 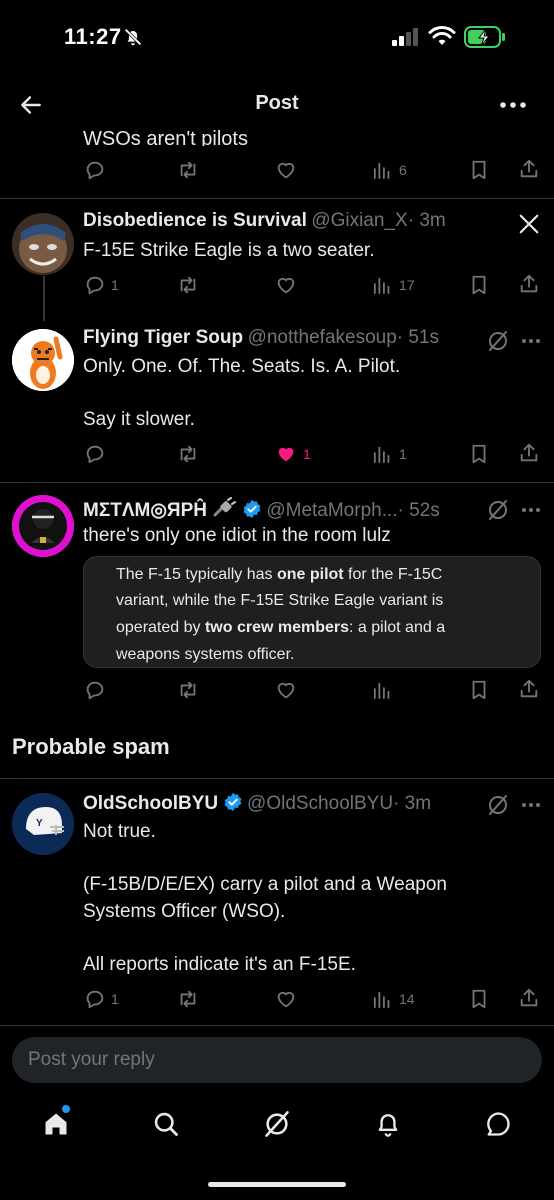 I want to click on views-count: 14, so click(x=407, y=999).